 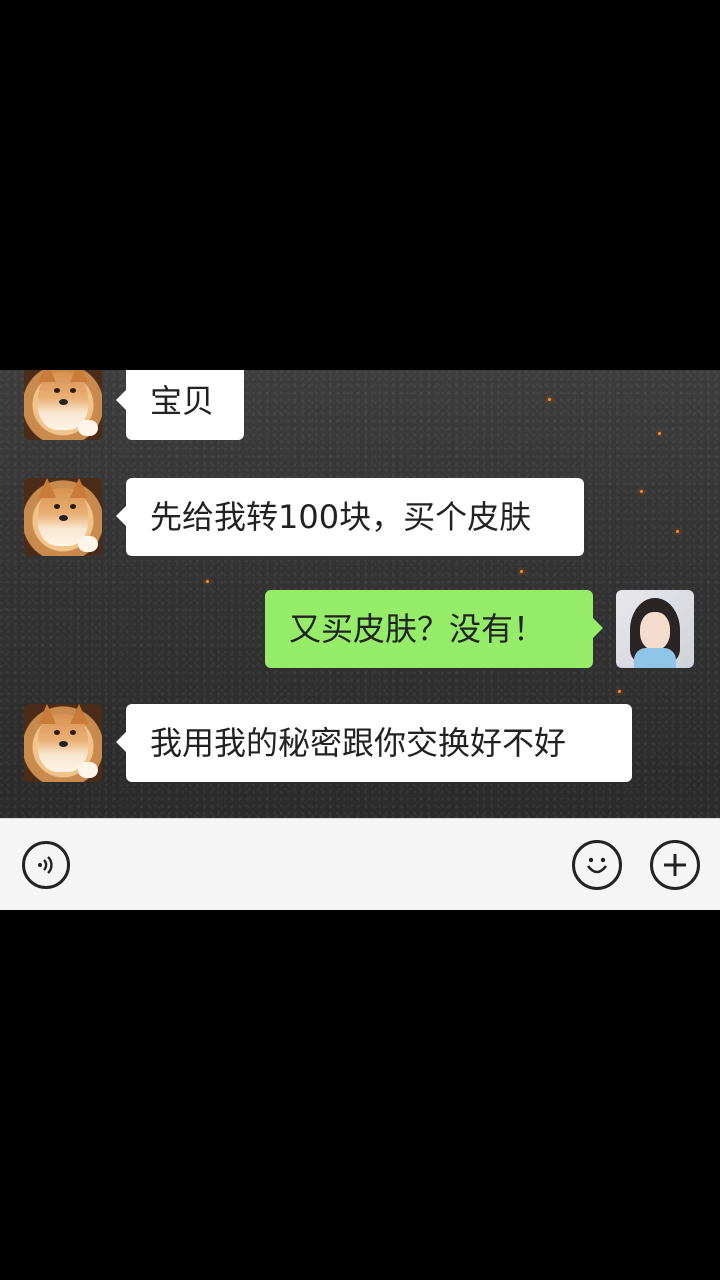 I want to click on input-bar, so click(x=360, y=864).